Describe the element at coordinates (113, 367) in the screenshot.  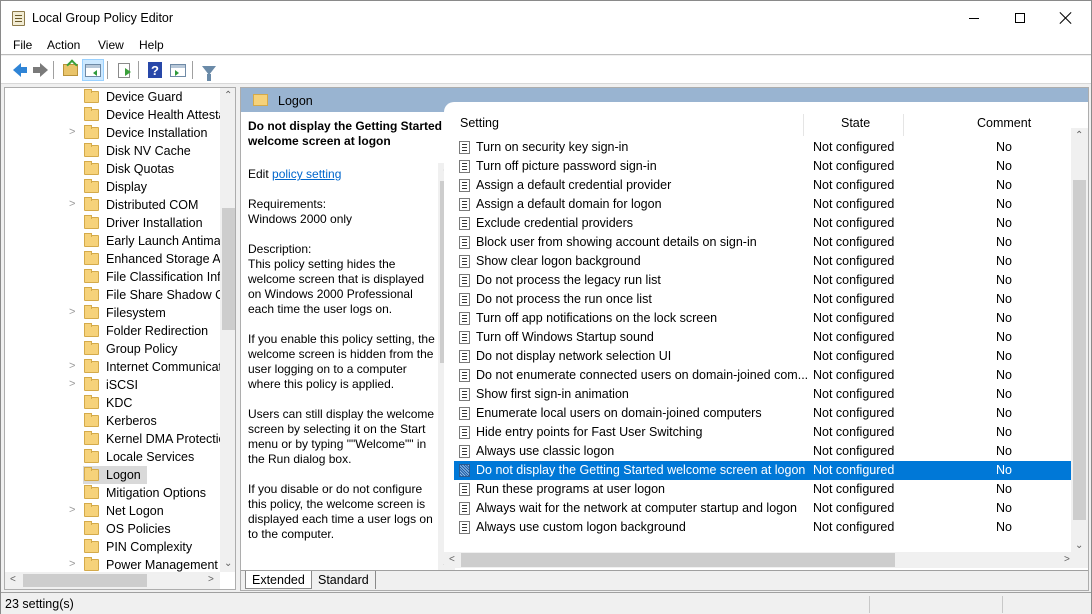
I see `tree-item: > Internet Communicat` at that location.